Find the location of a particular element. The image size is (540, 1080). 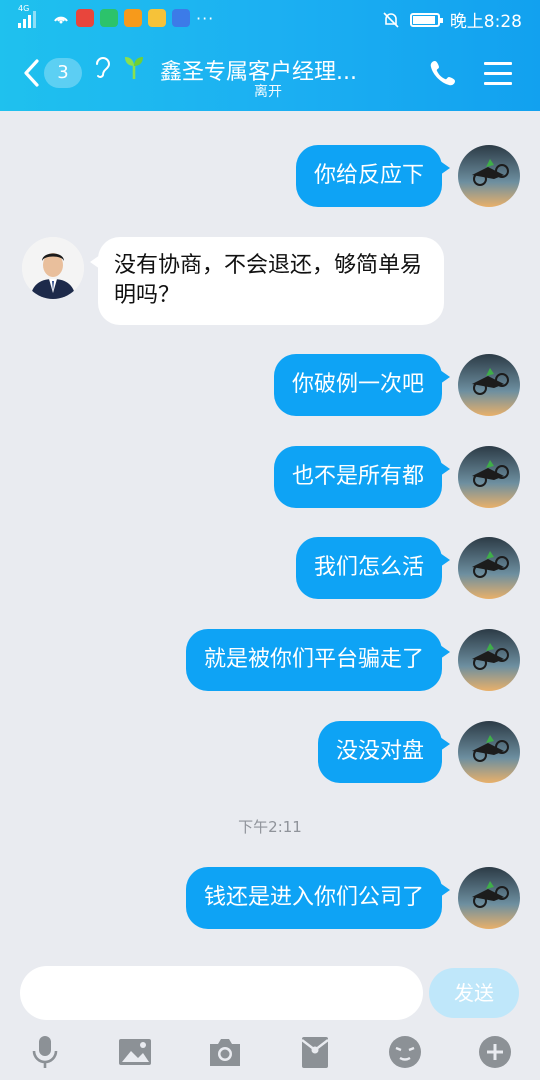

status-bar: 4G ··· 晚上8:28 is located at coordinates (270, 18).